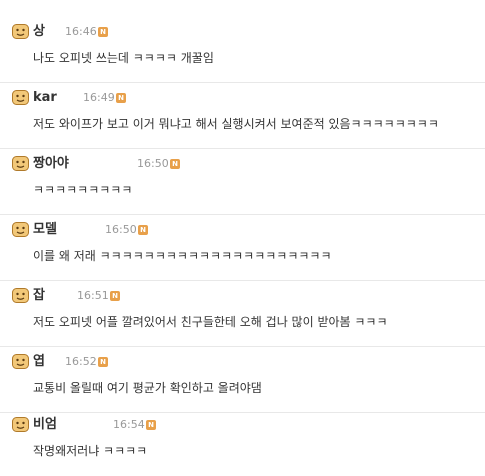 Image resolution: width=485 pixels, height=476 pixels. Describe the element at coordinates (39, 362) in the screenshot. I see `comment-nickname: 엽` at that location.